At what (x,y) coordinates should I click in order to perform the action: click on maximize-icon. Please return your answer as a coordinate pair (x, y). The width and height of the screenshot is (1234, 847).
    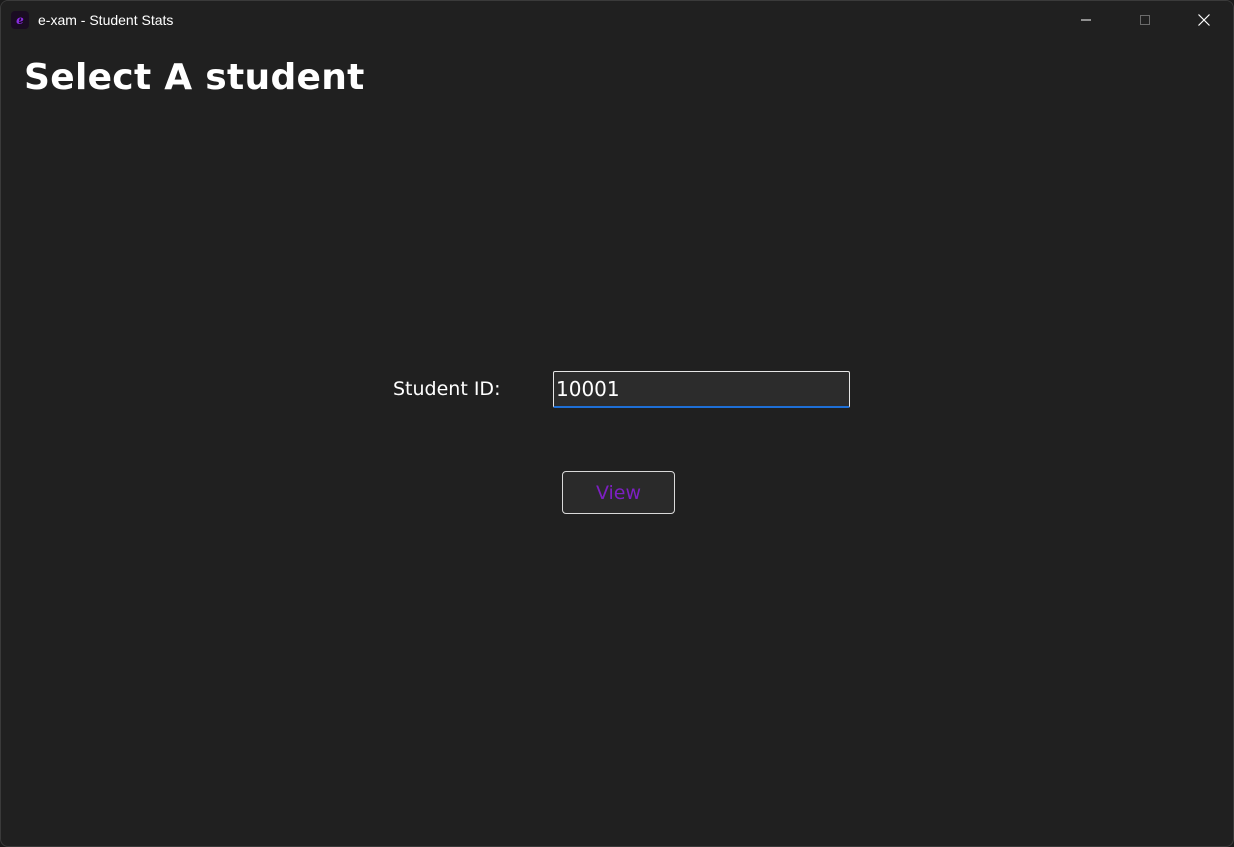
    Looking at the image, I should click on (1145, 20).